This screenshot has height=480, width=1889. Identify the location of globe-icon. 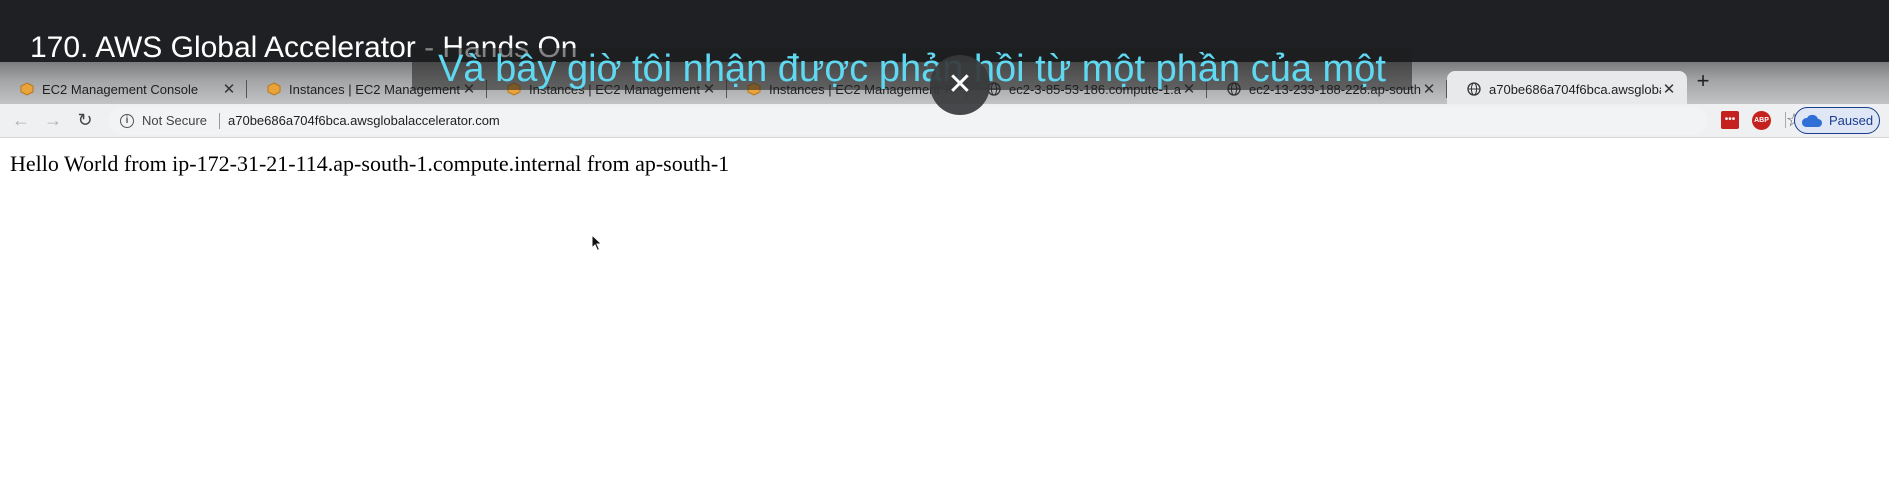
(1474, 89).